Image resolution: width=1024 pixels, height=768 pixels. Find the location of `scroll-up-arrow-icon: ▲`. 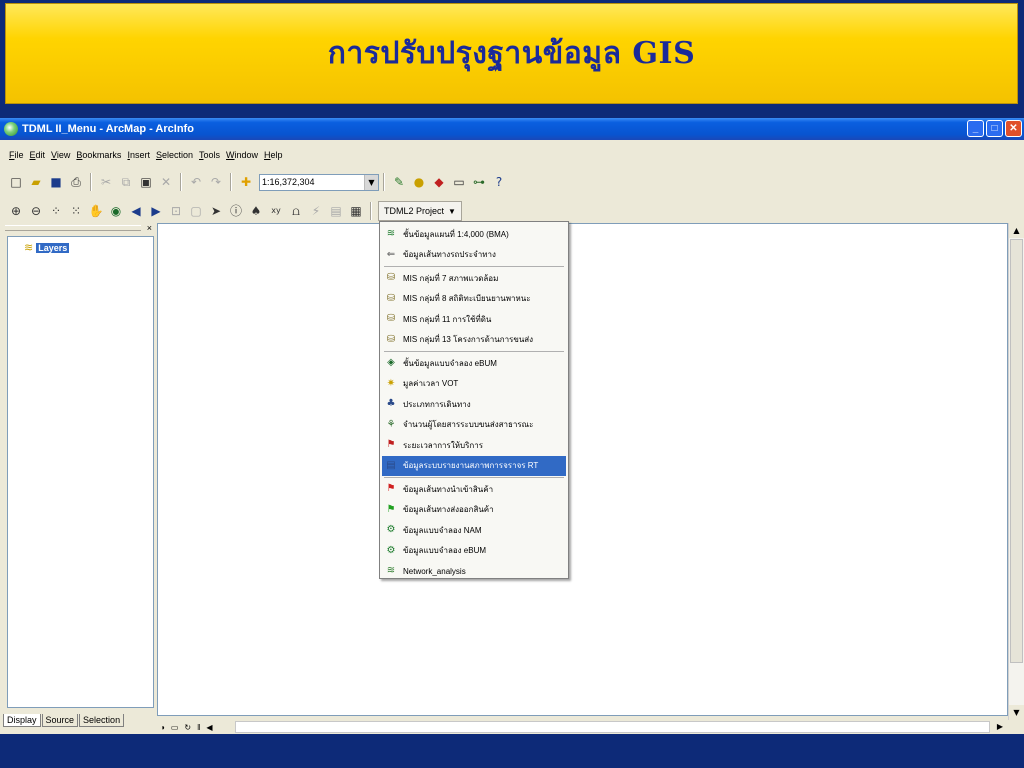

scroll-up-arrow-icon: ▲ is located at coordinates (1016, 230).